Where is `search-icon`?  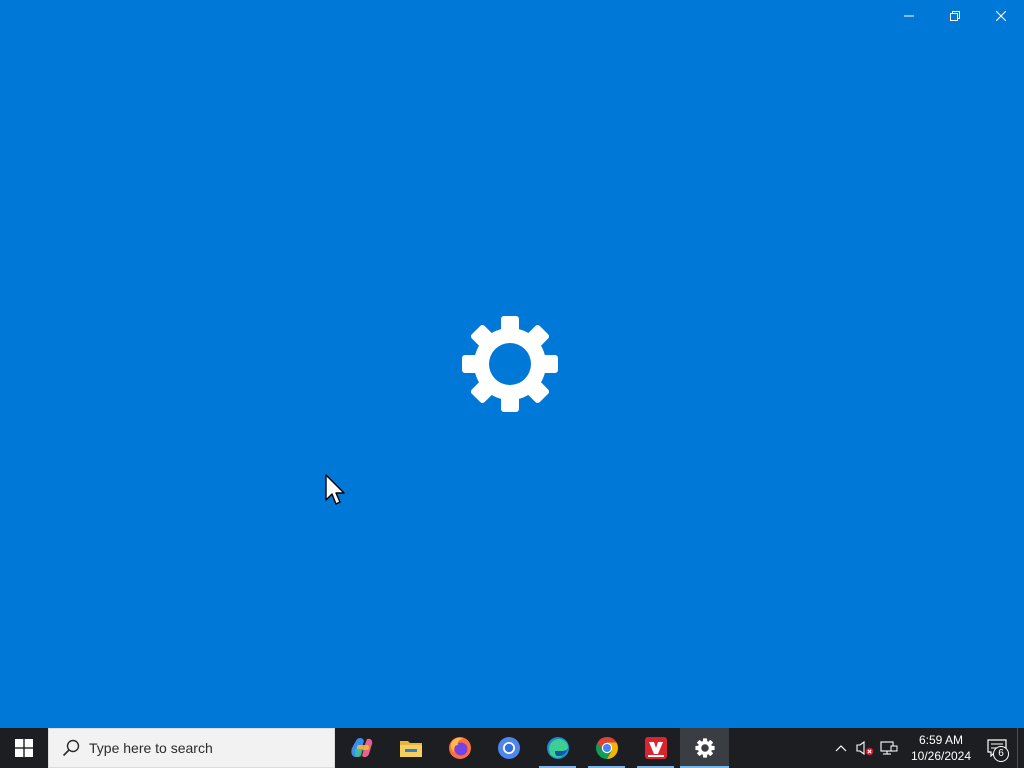 search-icon is located at coordinates (71, 748).